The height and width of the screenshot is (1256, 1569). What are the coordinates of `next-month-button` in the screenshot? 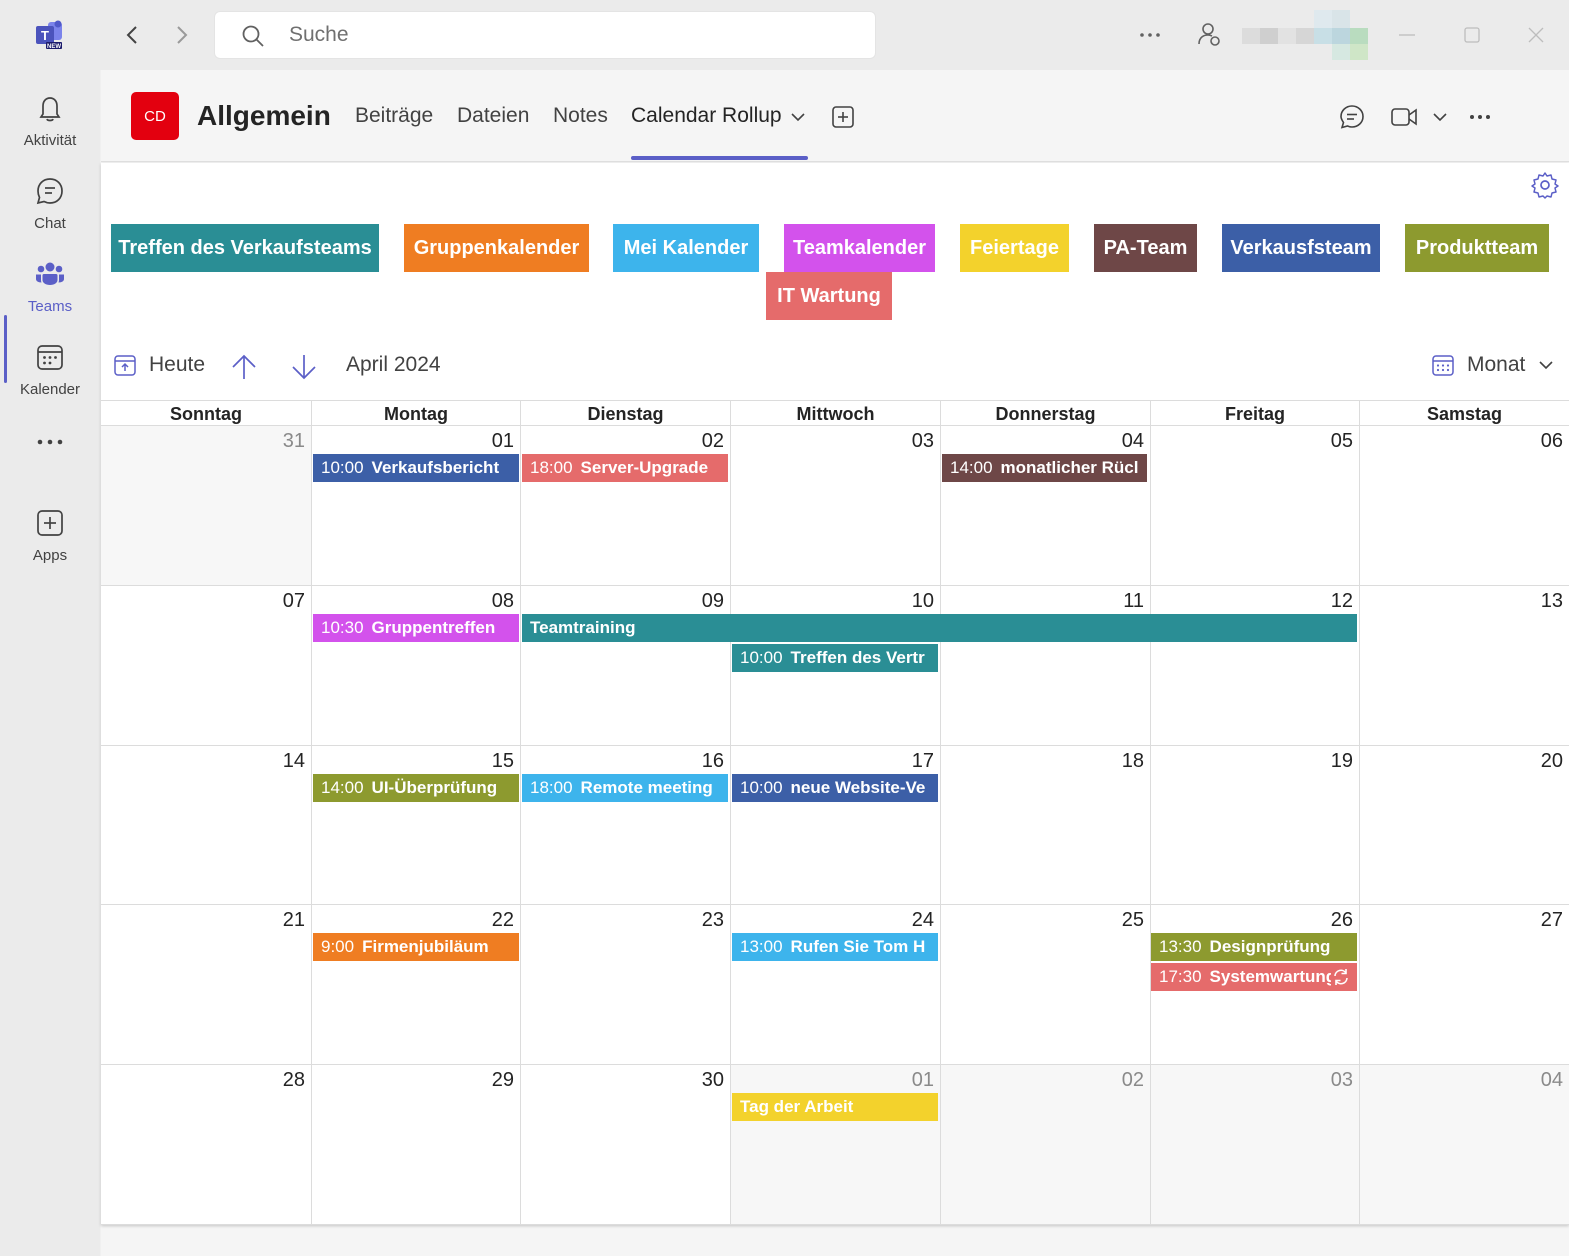 It's located at (304, 367).